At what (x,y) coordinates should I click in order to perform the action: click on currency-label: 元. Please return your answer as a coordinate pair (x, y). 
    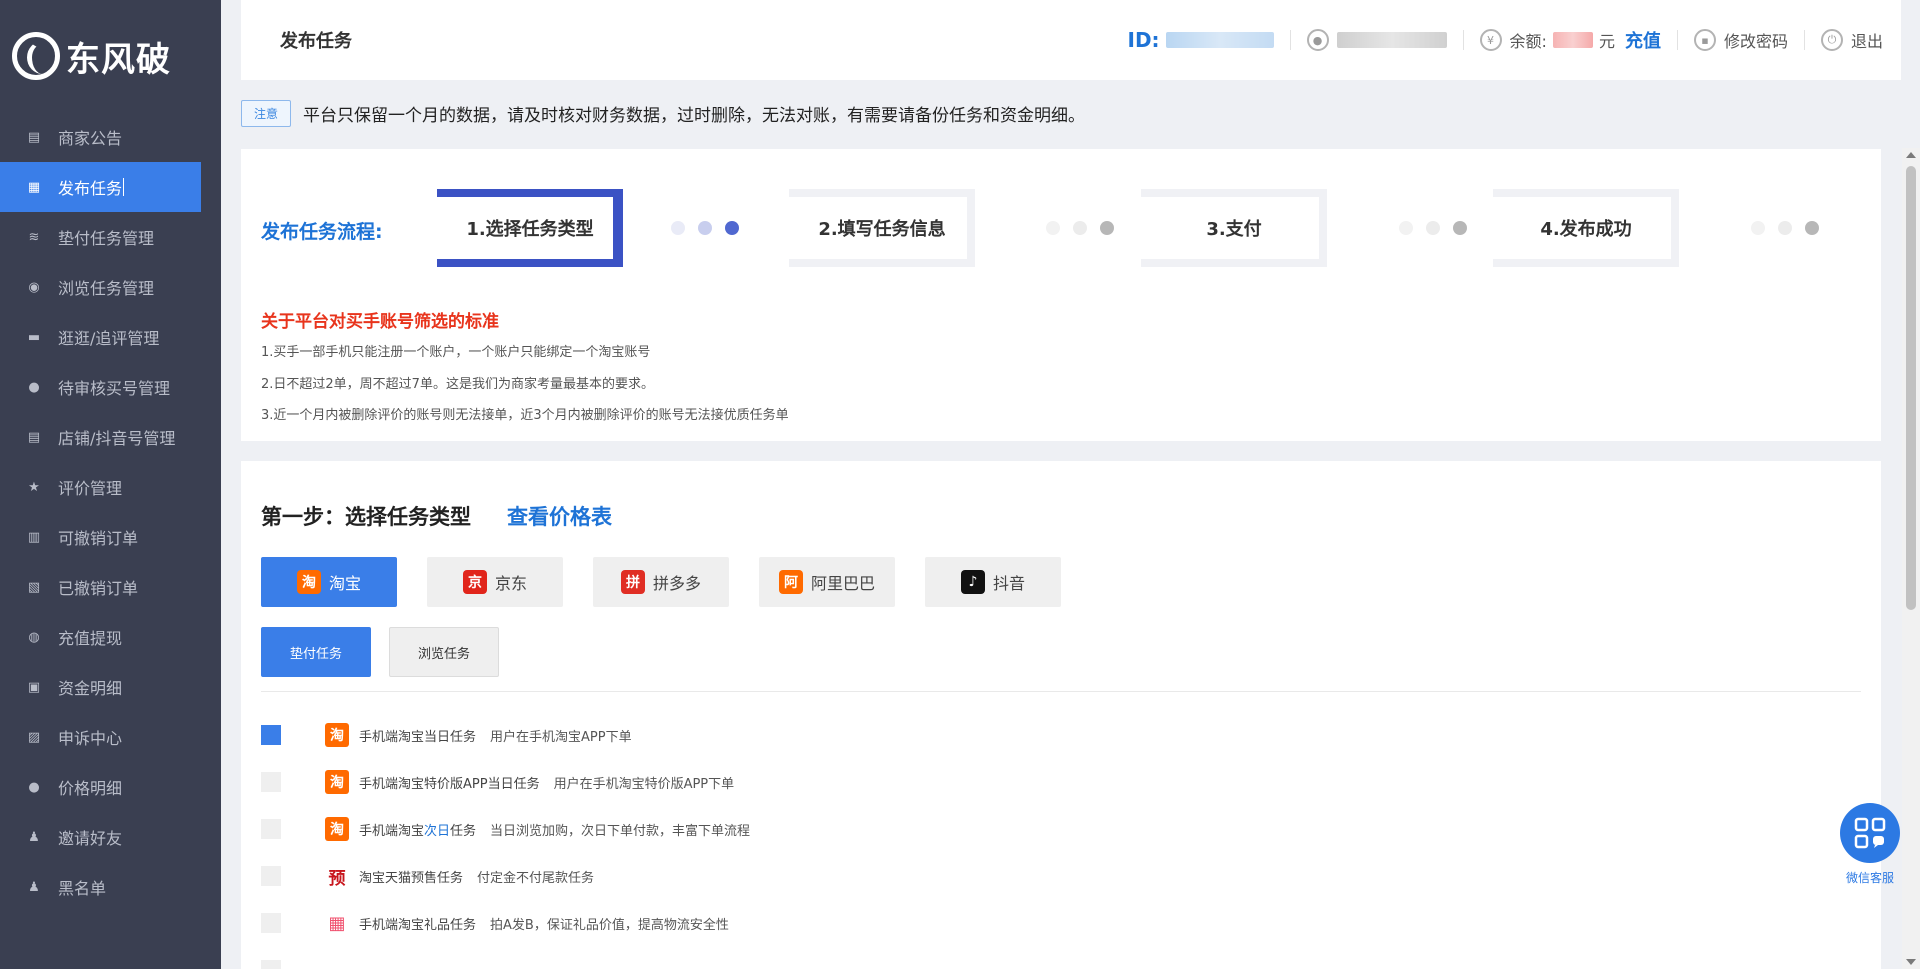
    Looking at the image, I should click on (1606, 41).